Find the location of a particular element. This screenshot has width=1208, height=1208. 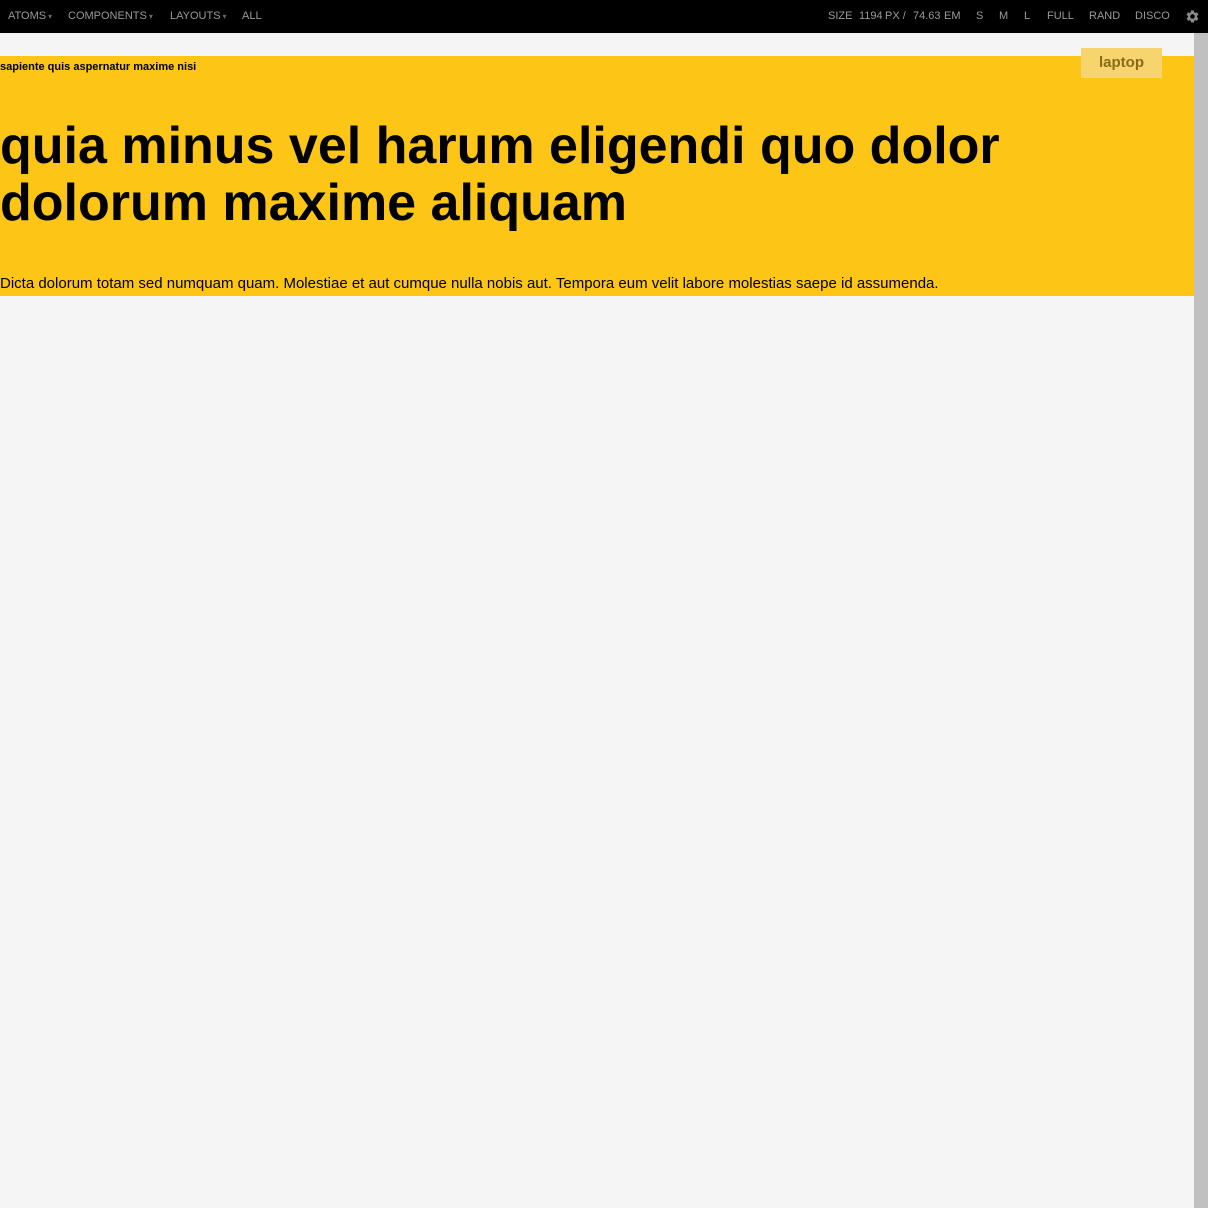

size-label: SIZE is located at coordinates (840, 16).